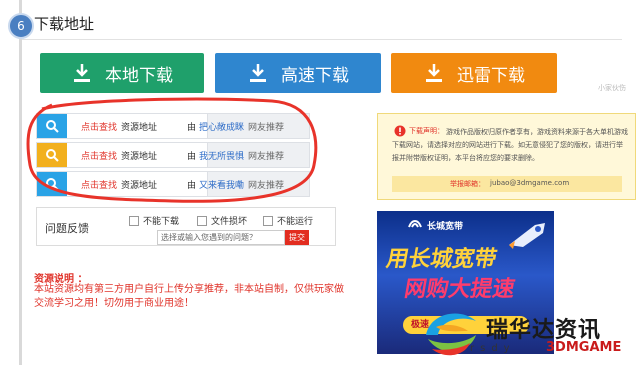 The height and width of the screenshot is (365, 640). I want to click on feedback-box: 问题反馈 不能下载 文件损坏 不能运行 选择或输入您遇到的问题？ 提交, so click(186, 226).